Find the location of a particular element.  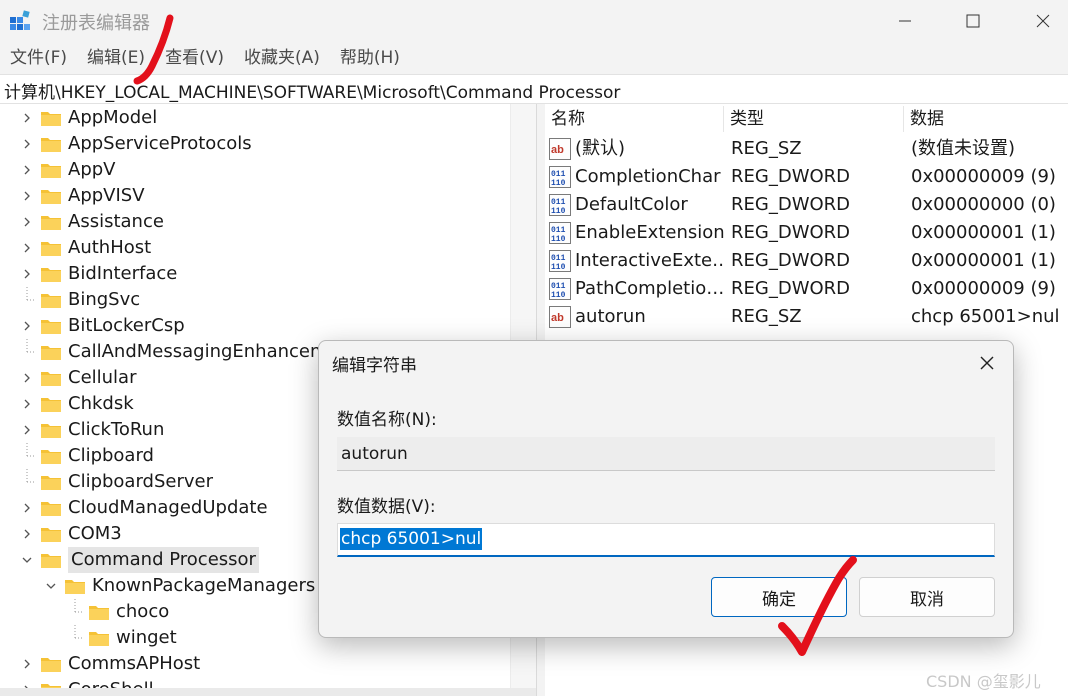

tree-item-label: CommsAPHost is located at coordinates (134, 663).